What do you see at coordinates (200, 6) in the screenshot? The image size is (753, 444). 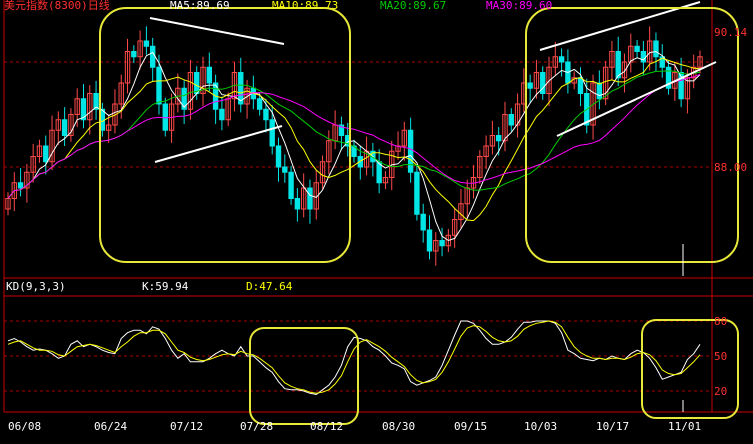 I see `ma5-label: MA5:89.69` at bounding box center [200, 6].